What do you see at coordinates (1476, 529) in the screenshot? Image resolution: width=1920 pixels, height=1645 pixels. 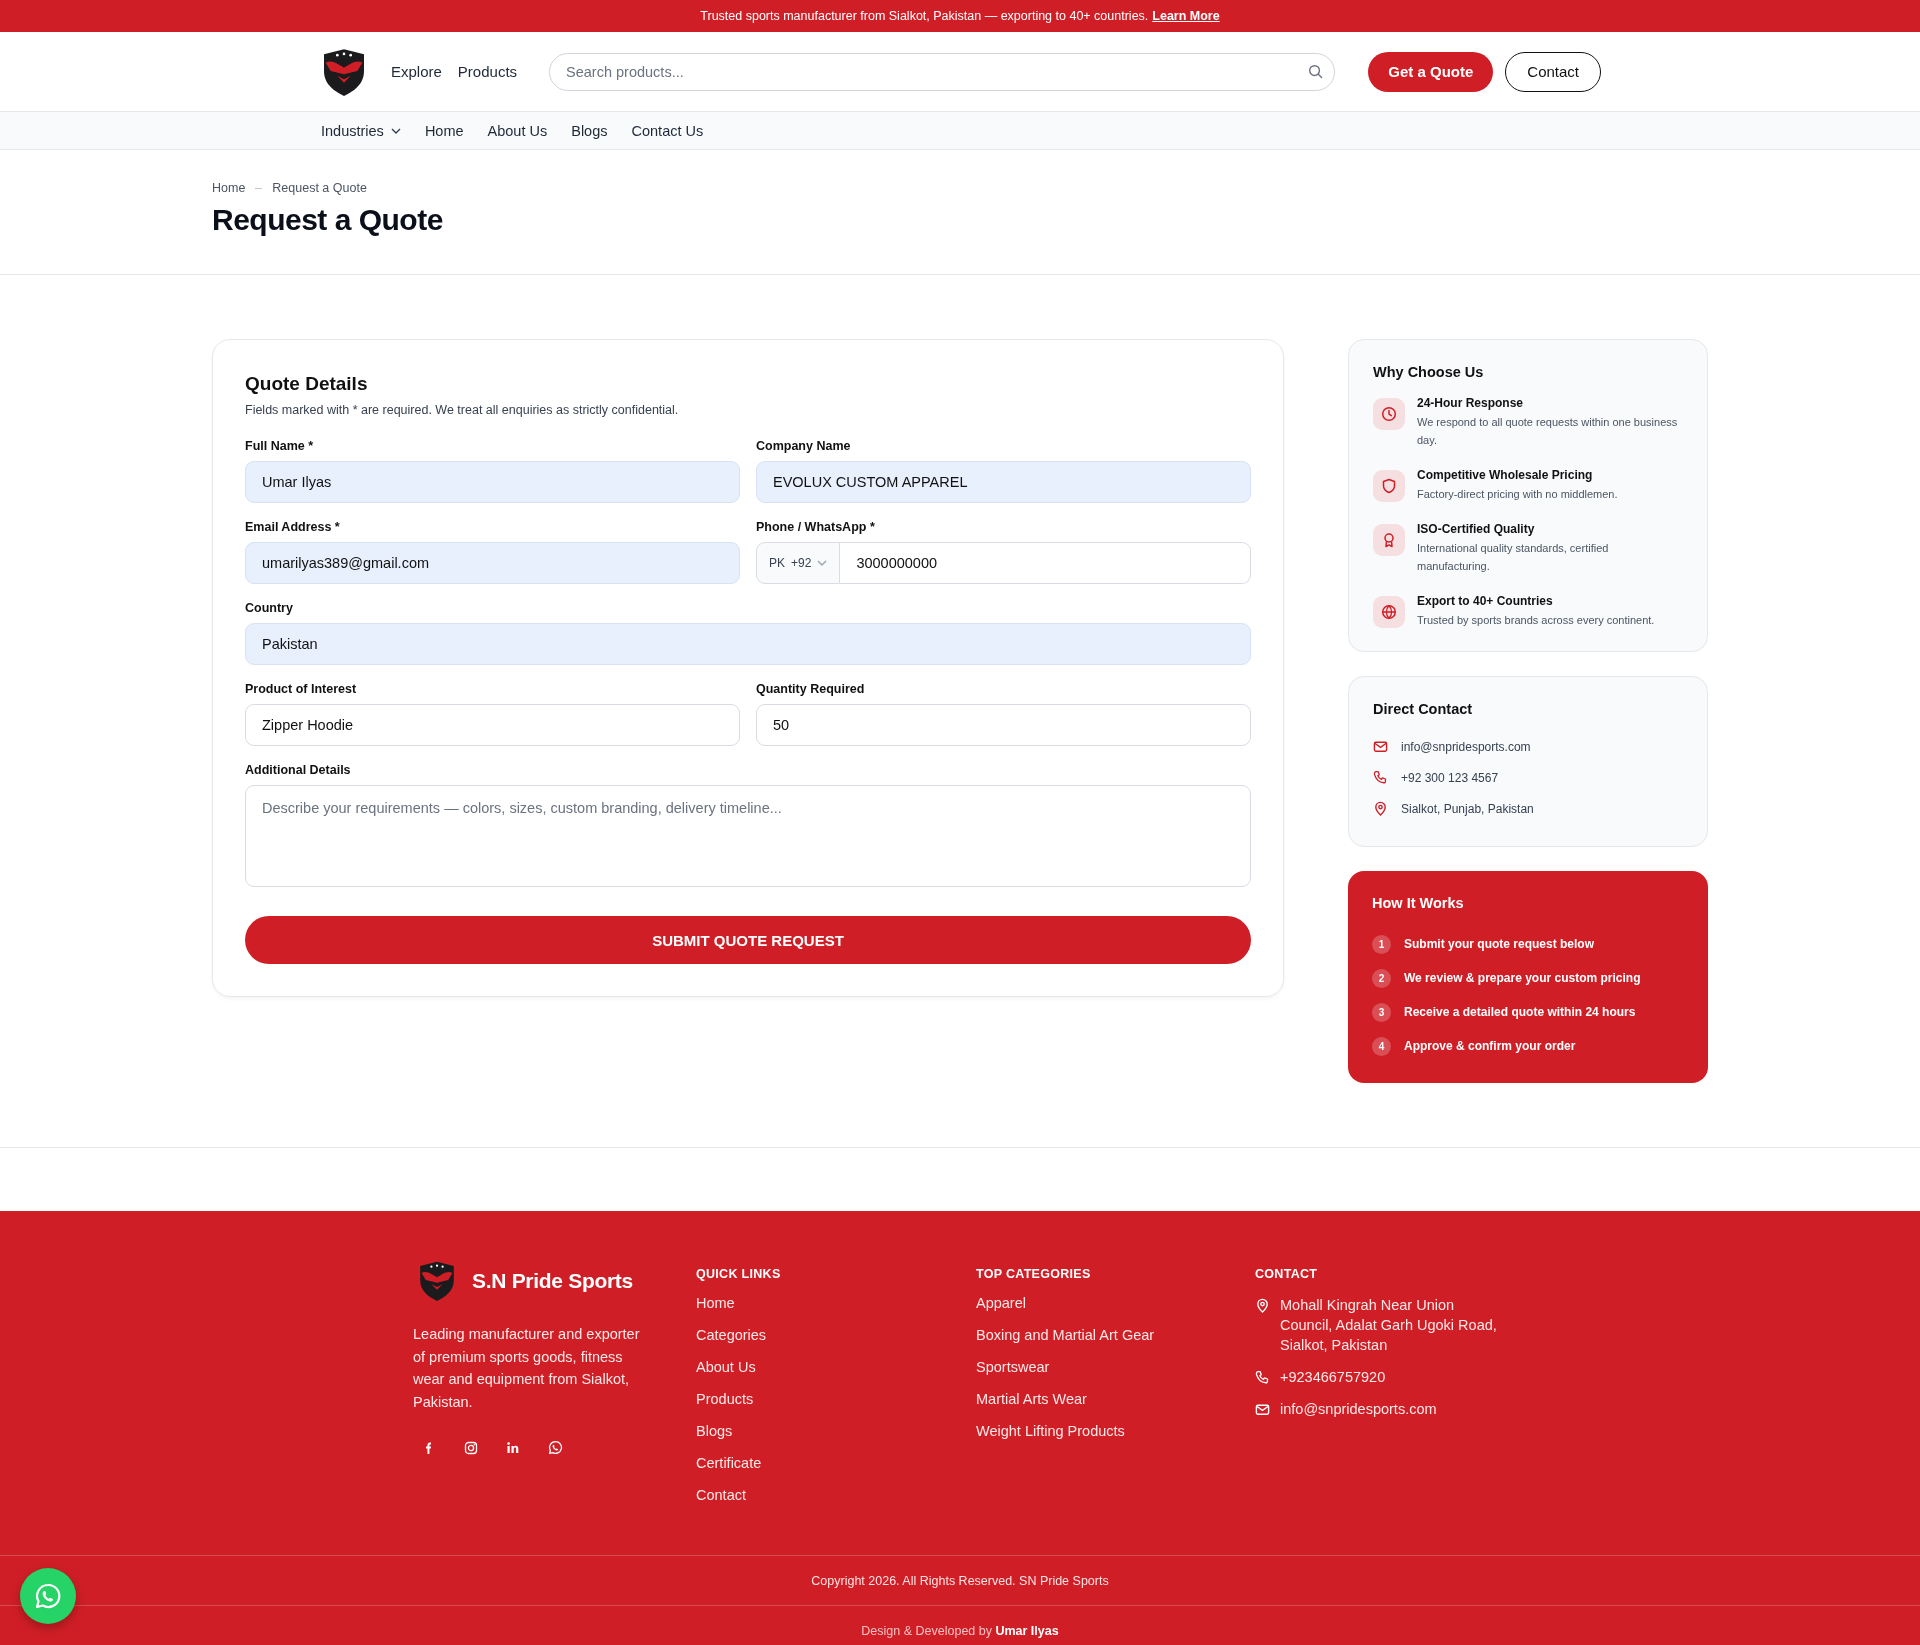 I see `feature-title: ISO-Certified Quality` at bounding box center [1476, 529].